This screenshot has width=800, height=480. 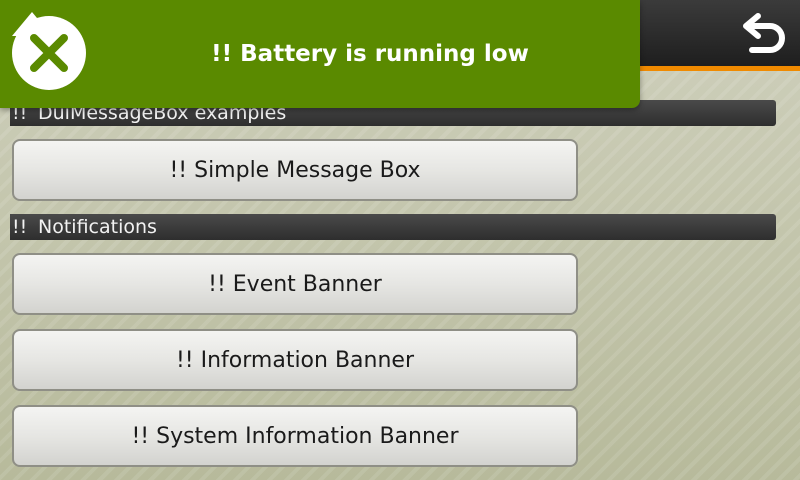 What do you see at coordinates (370, 54) in the screenshot?
I see `banner-message: !! Battery is running low` at bounding box center [370, 54].